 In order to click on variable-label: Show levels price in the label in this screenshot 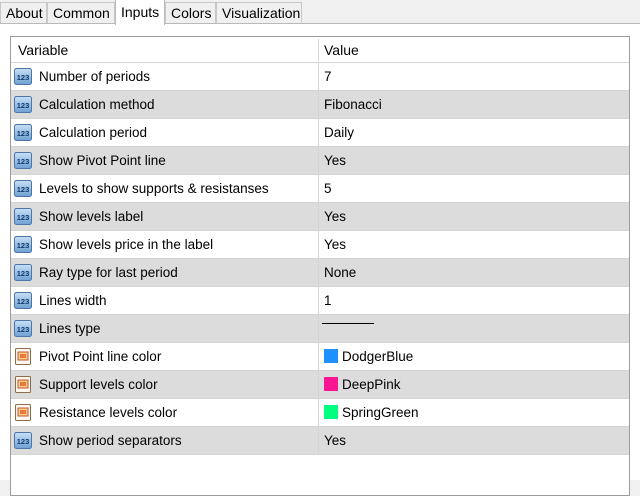, I will do `click(126, 244)`.